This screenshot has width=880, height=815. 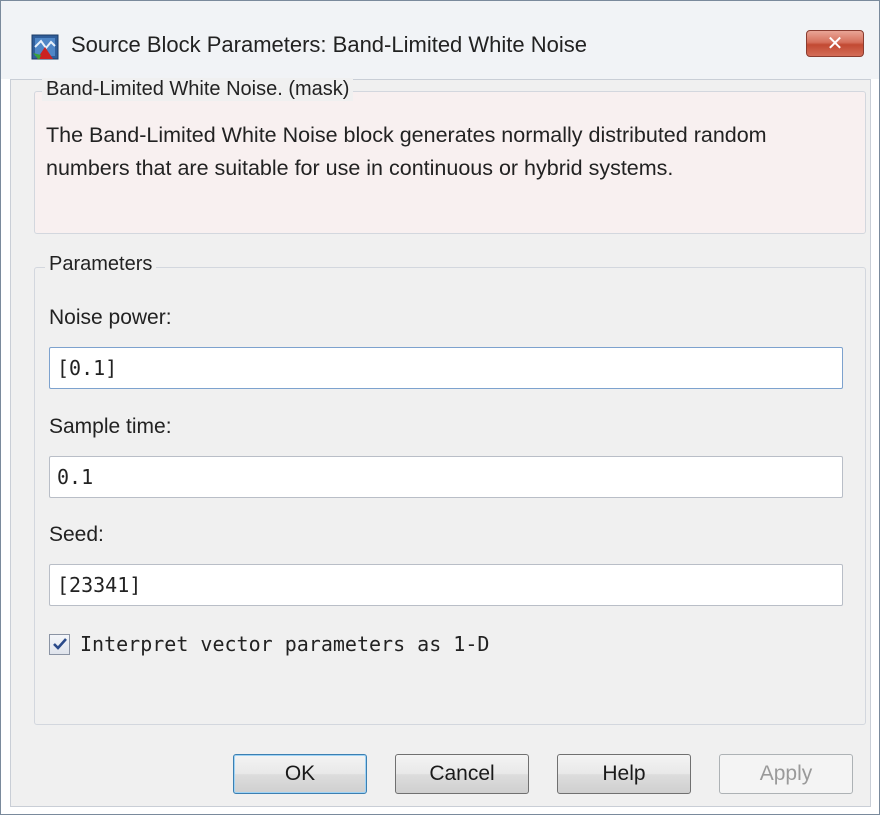 I want to click on close-icon: ✕, so click(x=835, y=43).